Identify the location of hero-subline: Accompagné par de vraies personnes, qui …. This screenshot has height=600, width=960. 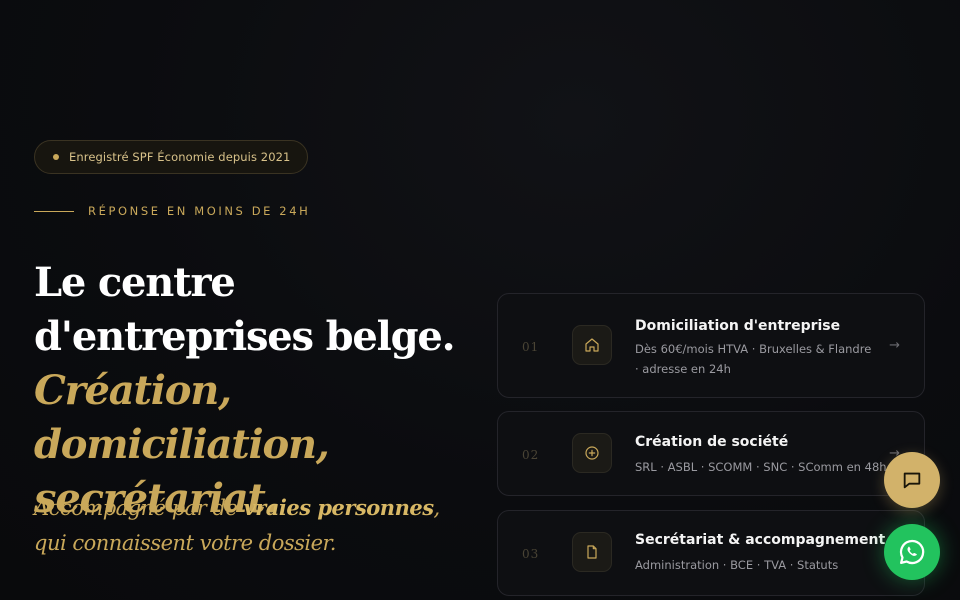
(244, 525).